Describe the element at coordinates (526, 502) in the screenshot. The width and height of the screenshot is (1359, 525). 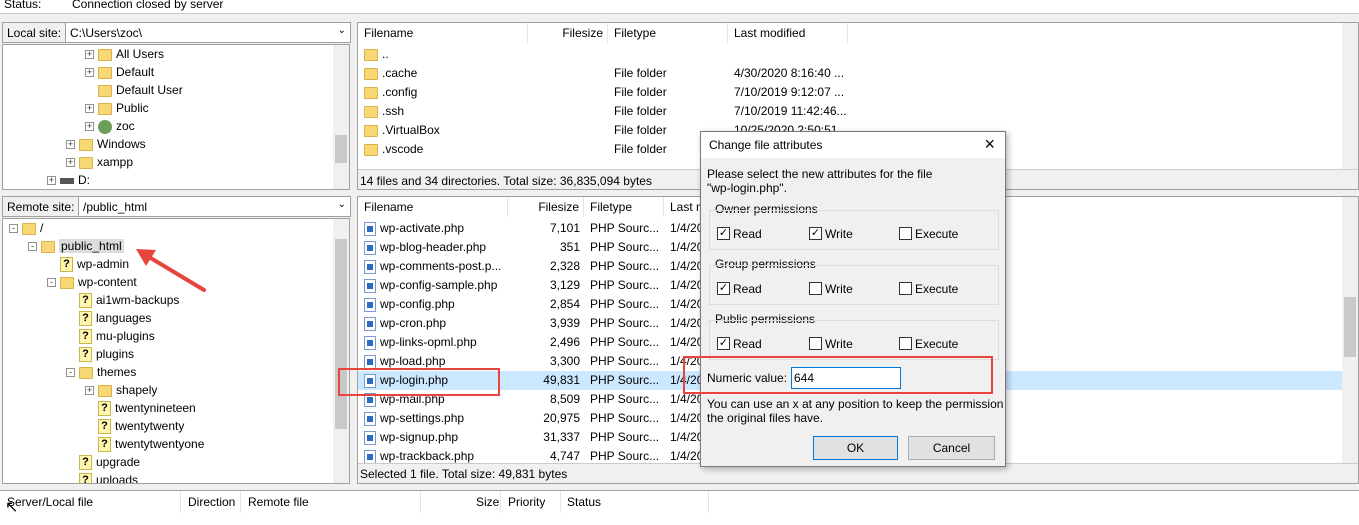
I see `queue-col-priority: Priority` at that location.